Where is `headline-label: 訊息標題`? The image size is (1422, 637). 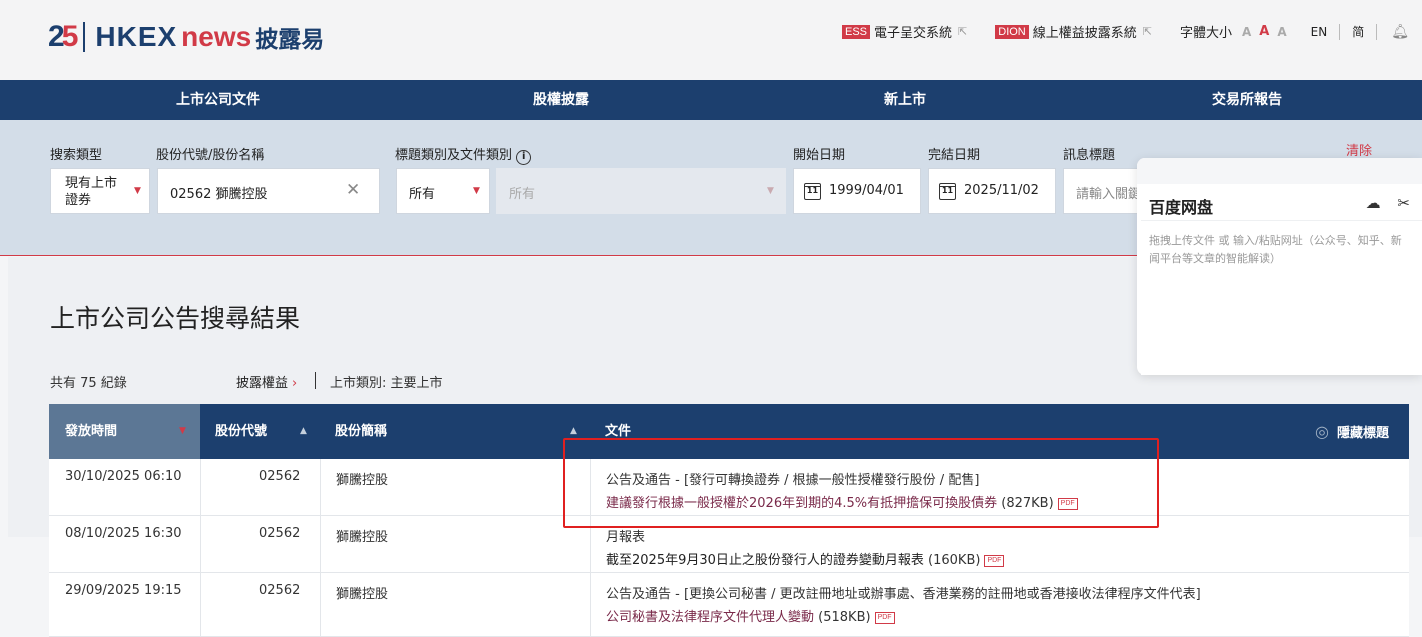 headline-label: 訊息標題 is located at coordinates (1089, 155).